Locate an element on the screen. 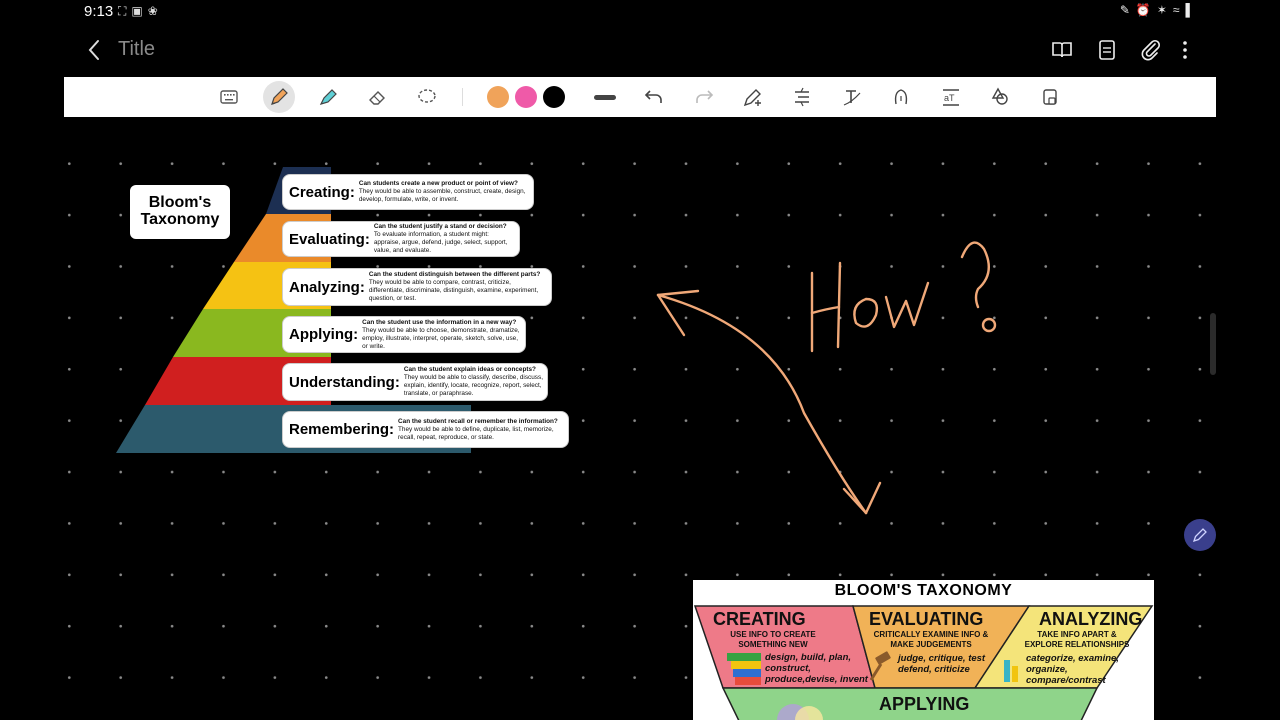  shapes-icon is located at coordinates (999, 96).